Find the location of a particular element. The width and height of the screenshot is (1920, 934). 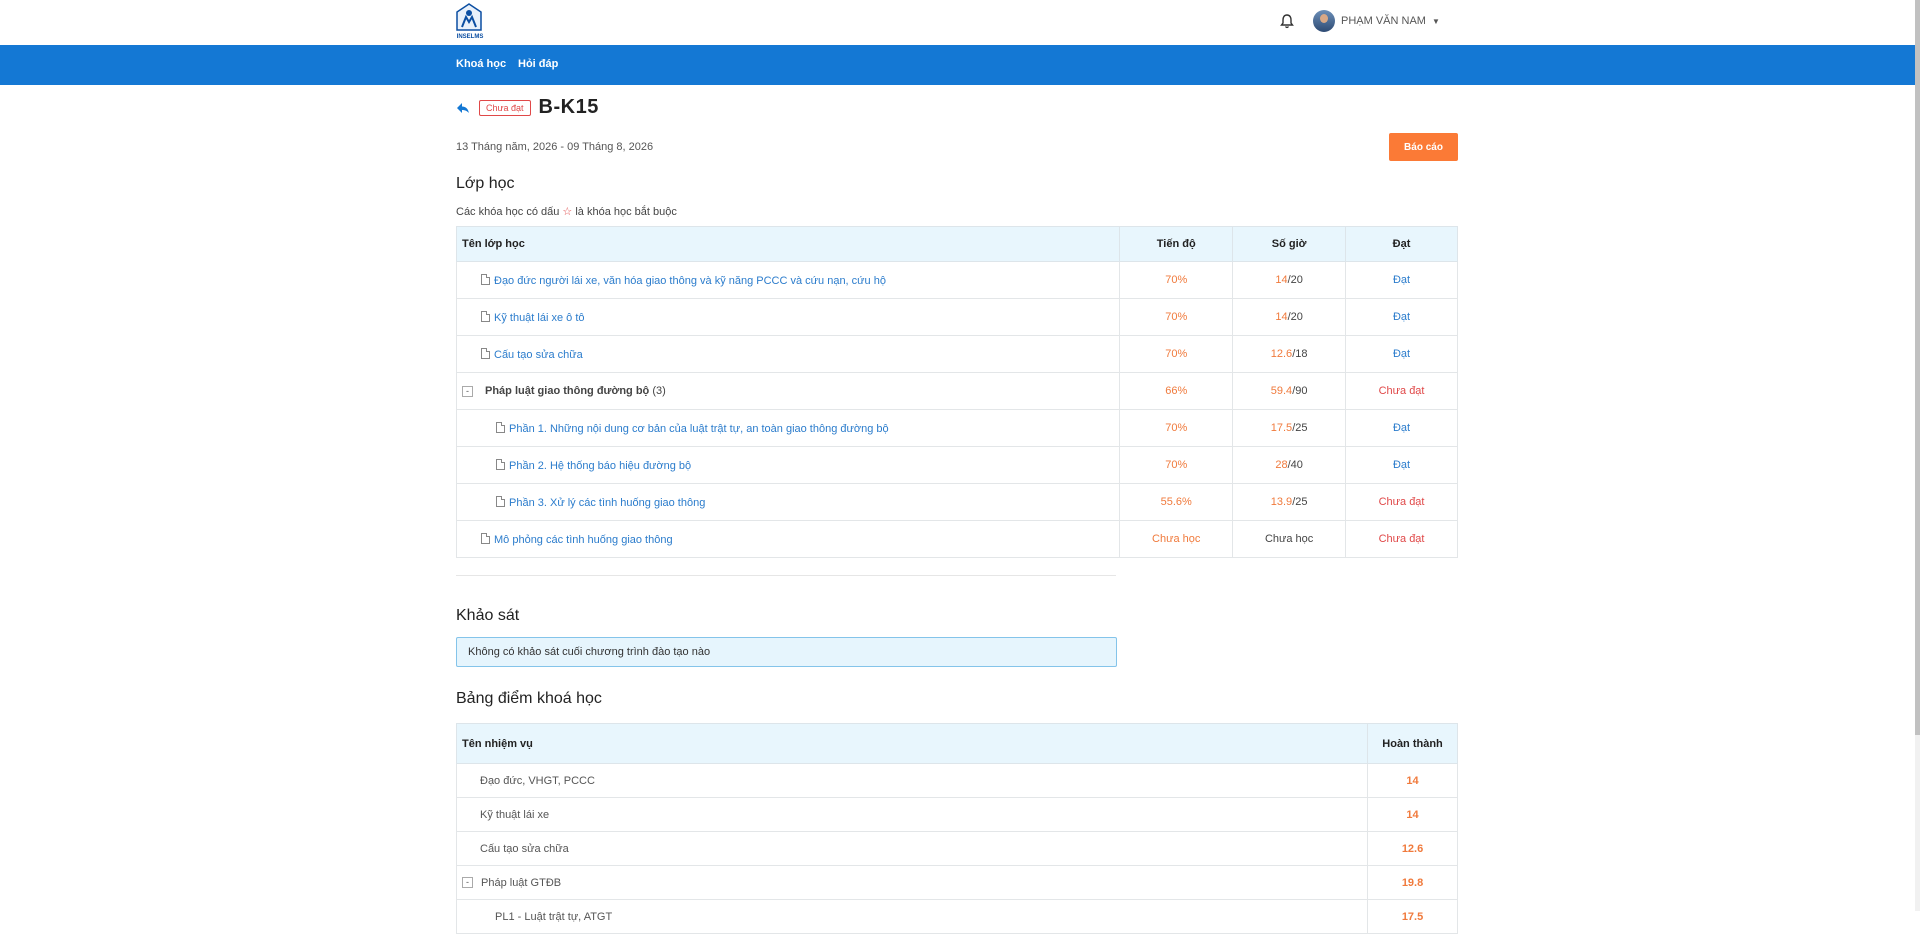

logo-icon is located at coordinates (469, 17).